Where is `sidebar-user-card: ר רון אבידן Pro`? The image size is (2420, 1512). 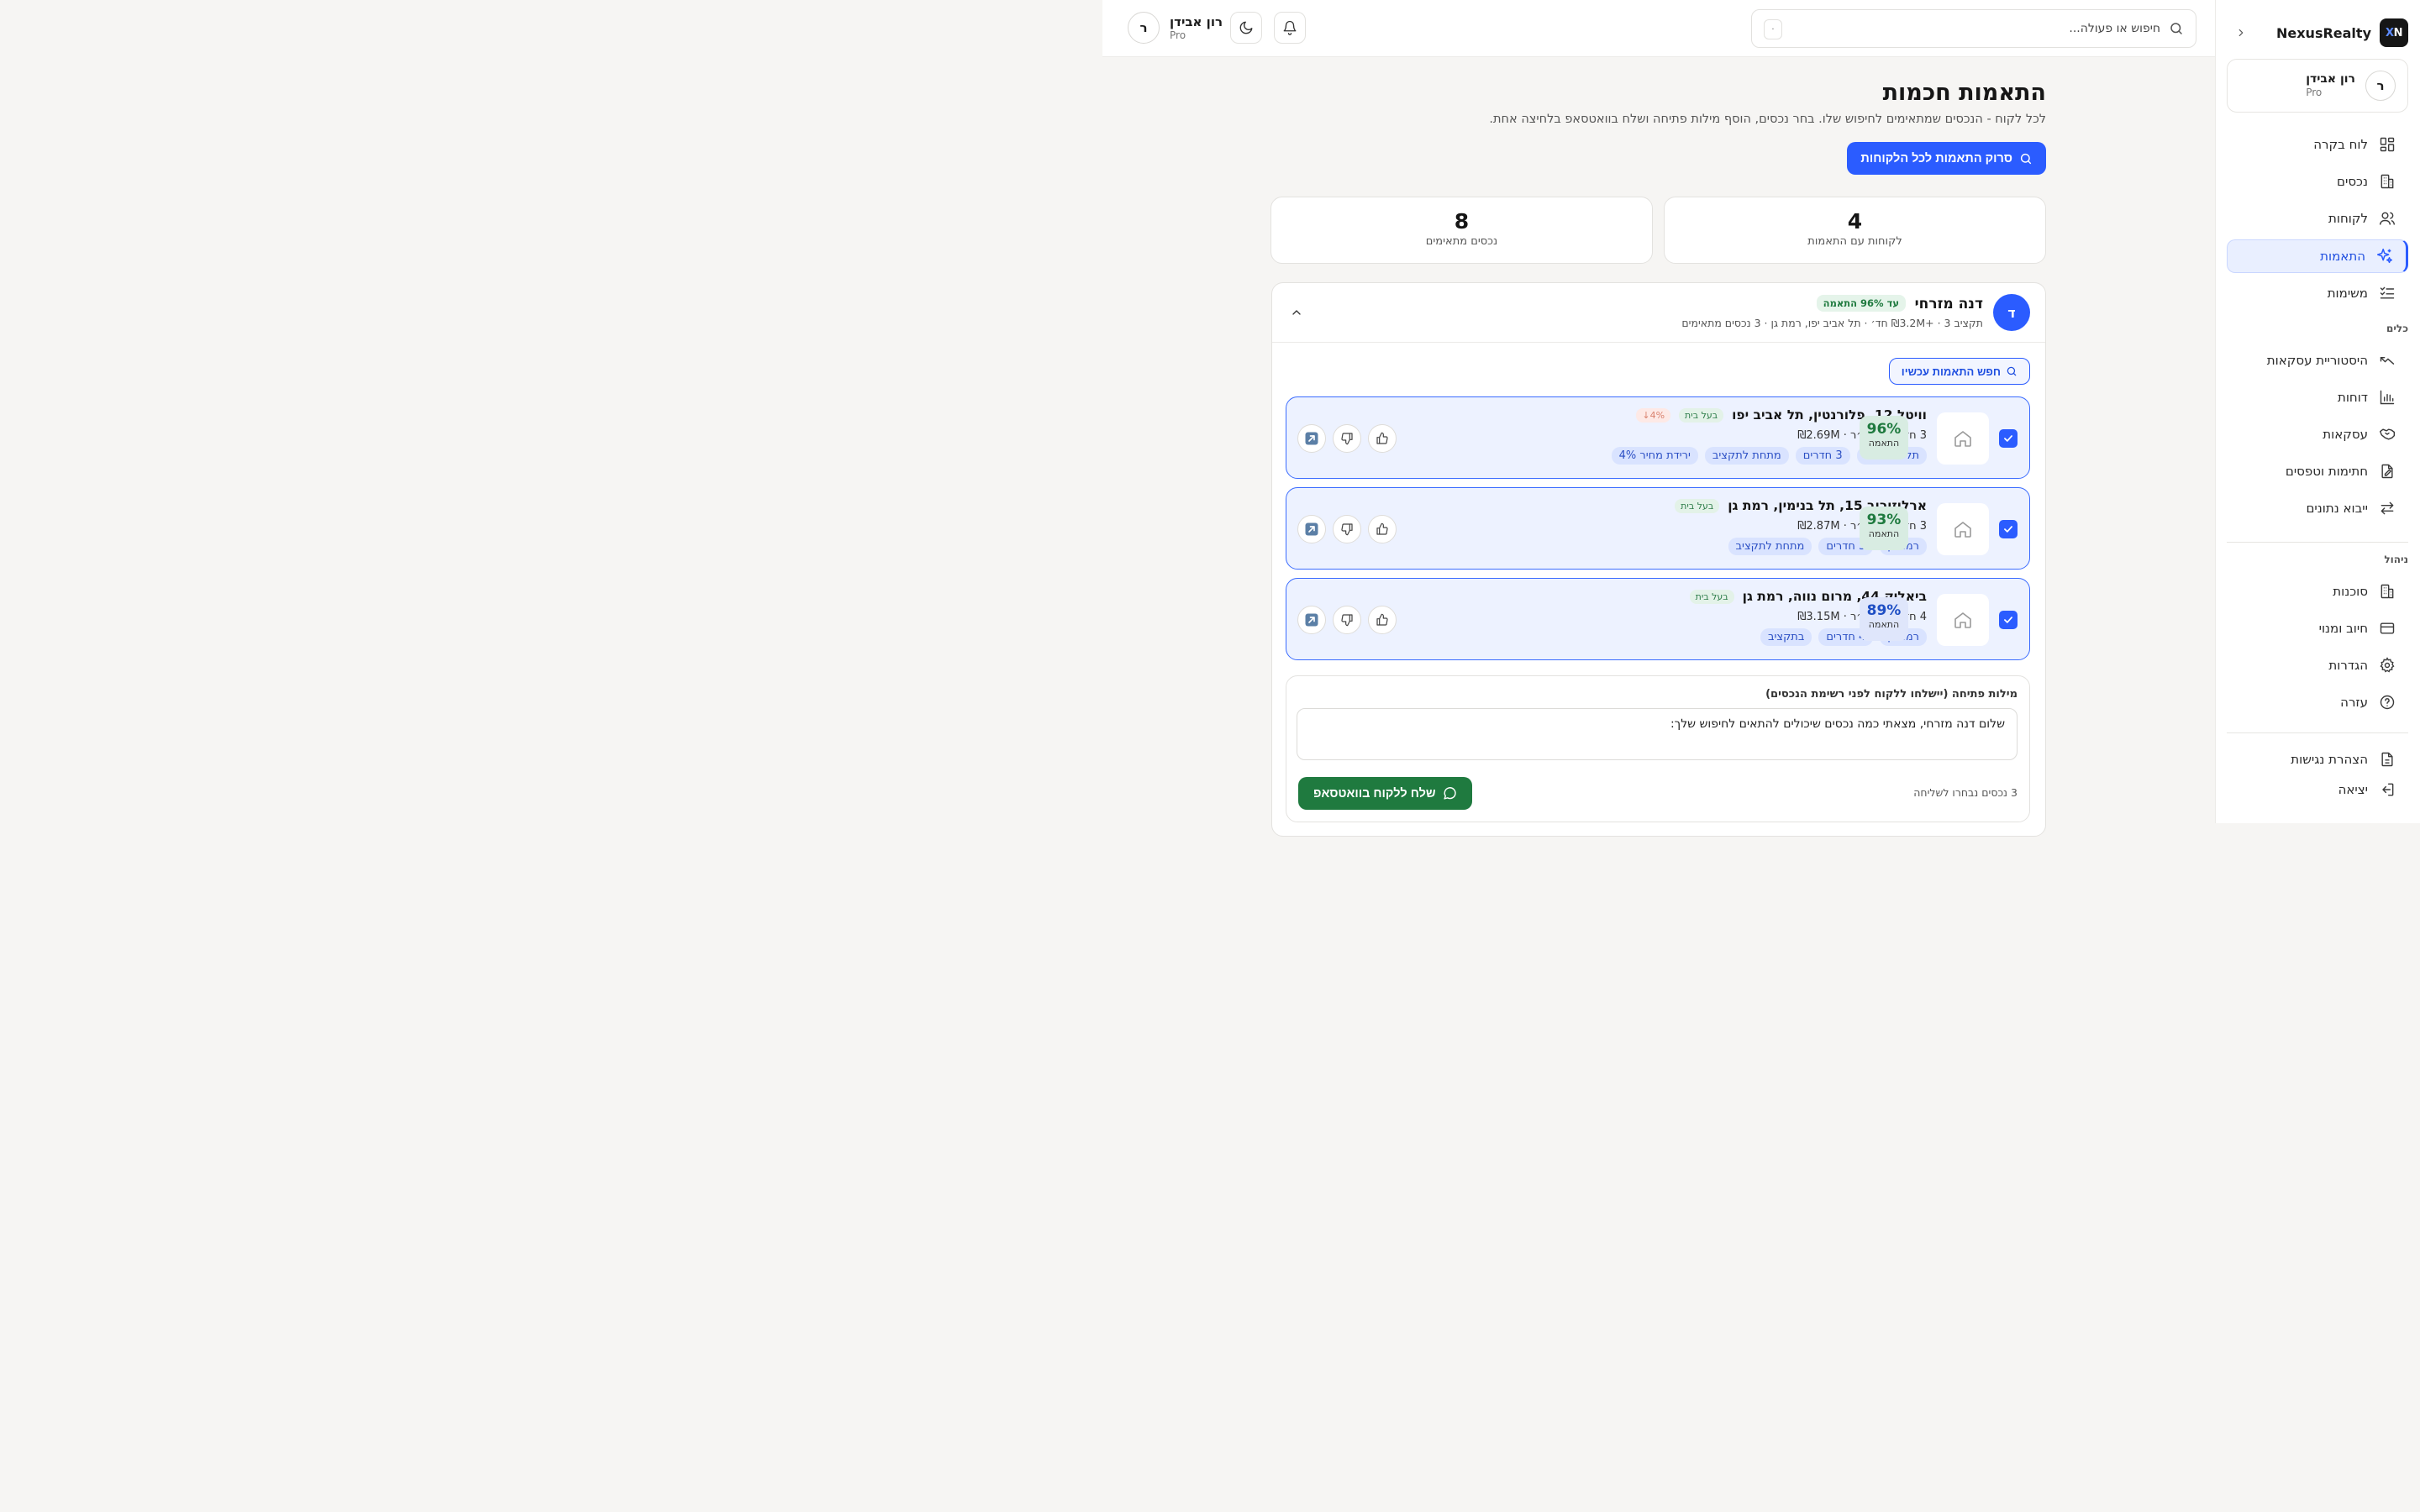
sidebar-user-card: ר רון אבידן Pro is located at coordinates (2317, 86).